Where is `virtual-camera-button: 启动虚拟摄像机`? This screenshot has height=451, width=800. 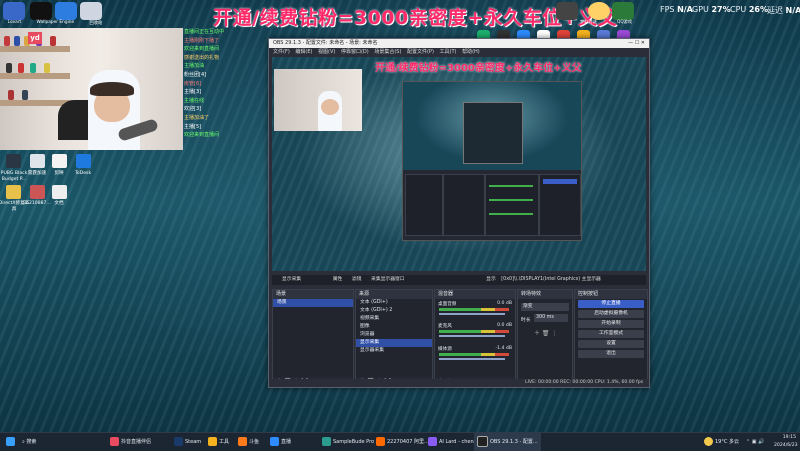
virtual-camera-button: 启动虚拟摄像机 is located at coordinates (611, 314).